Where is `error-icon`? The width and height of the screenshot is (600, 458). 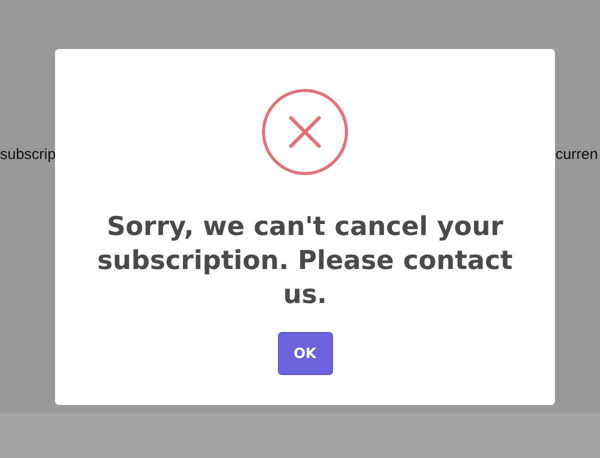 error-icon is located at coordinates (305, 132).